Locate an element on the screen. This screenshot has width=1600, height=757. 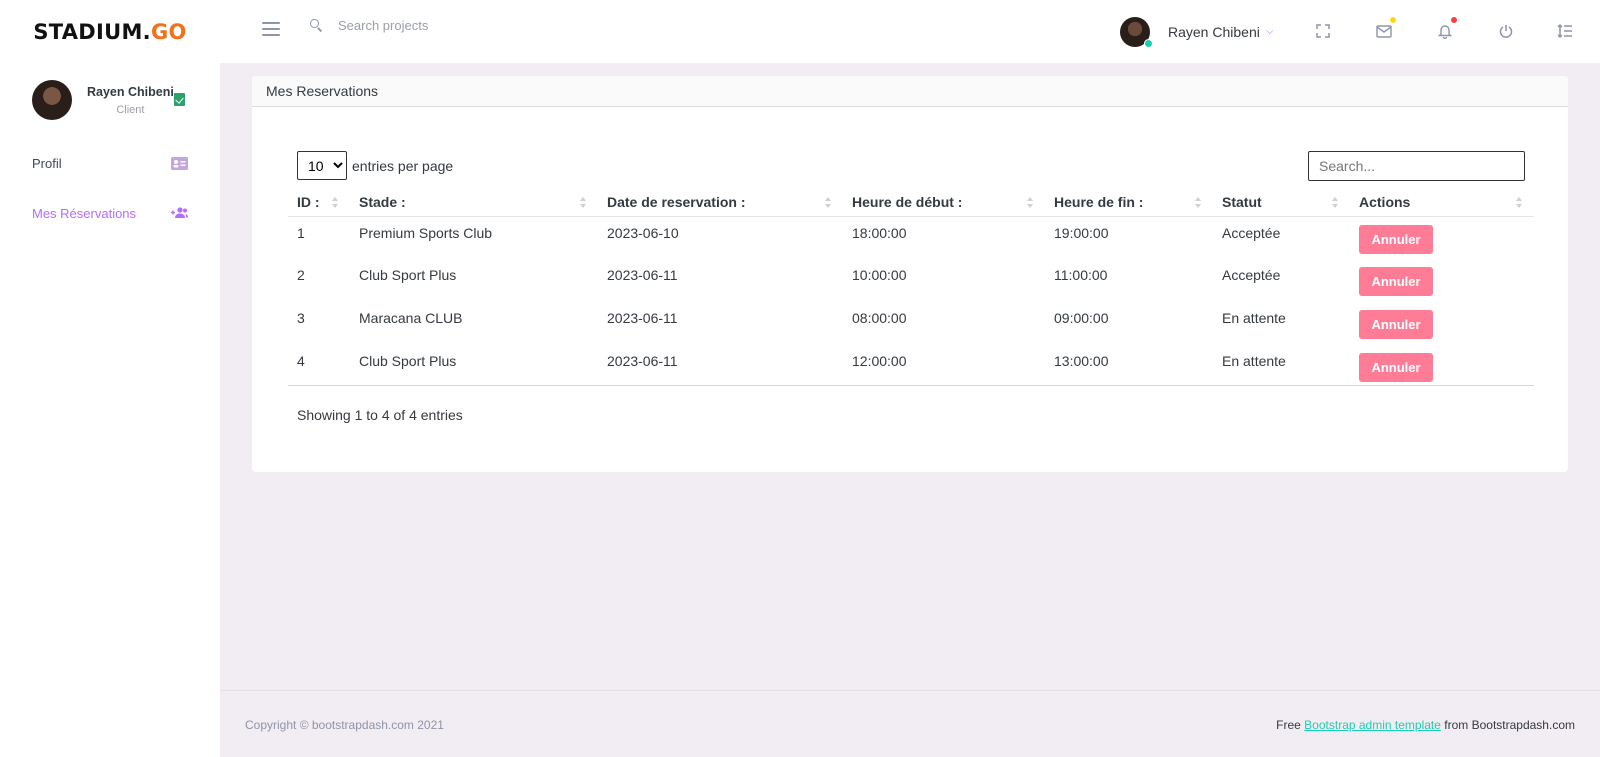
logout-button is located at coordinates (1506, 31).